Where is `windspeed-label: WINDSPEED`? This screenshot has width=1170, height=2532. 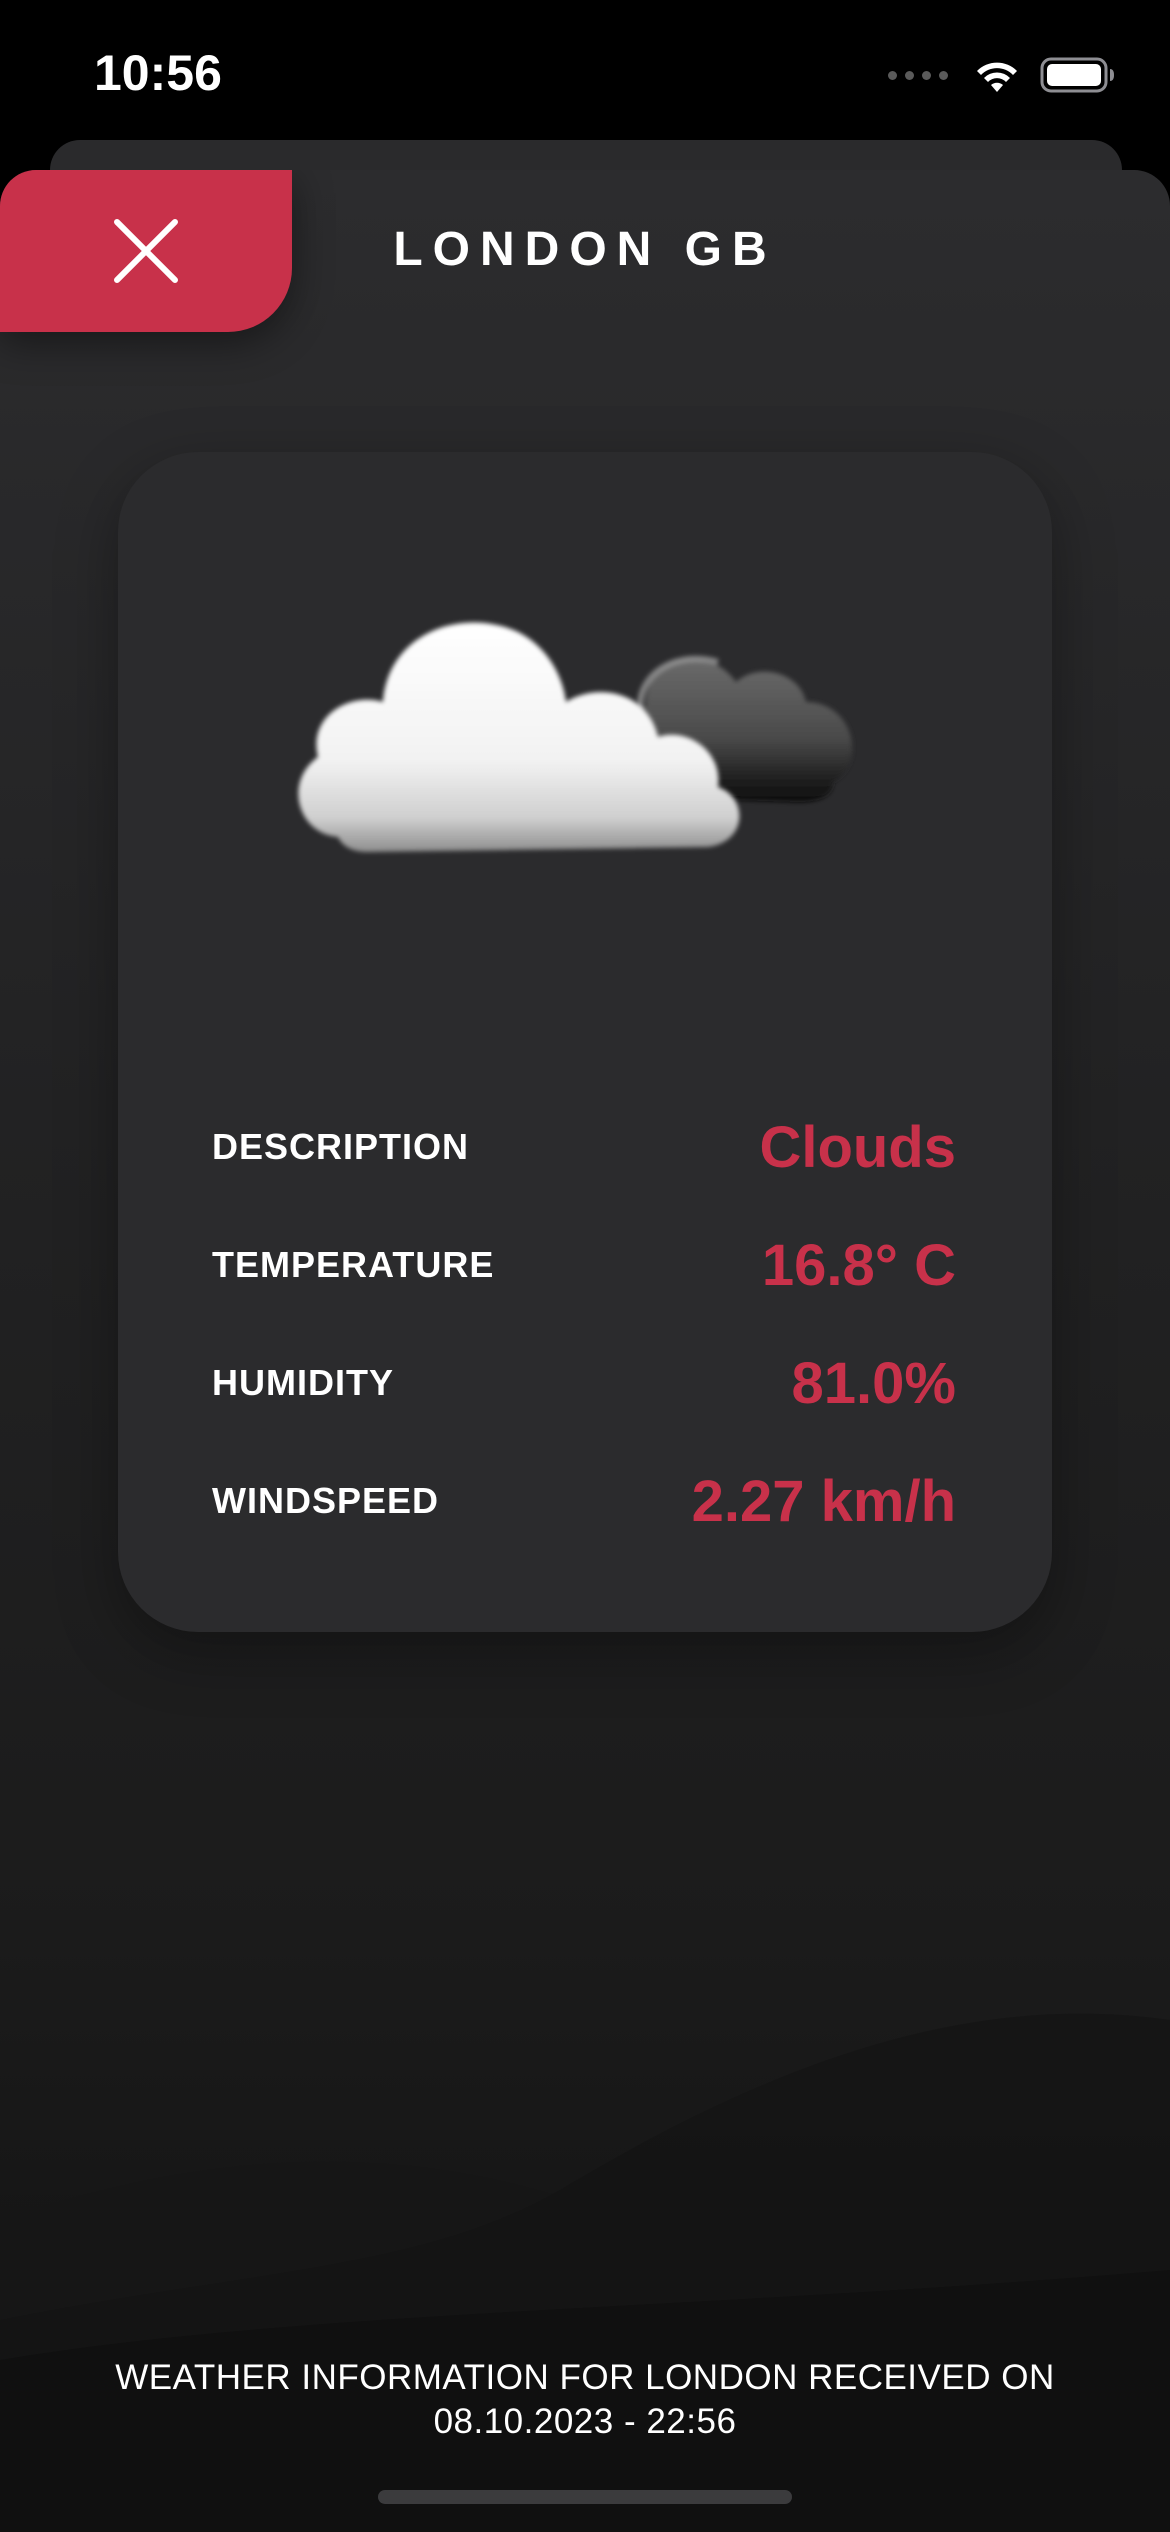
windspeed-label: WINDSPEED is located at coordinates (326, 1500).